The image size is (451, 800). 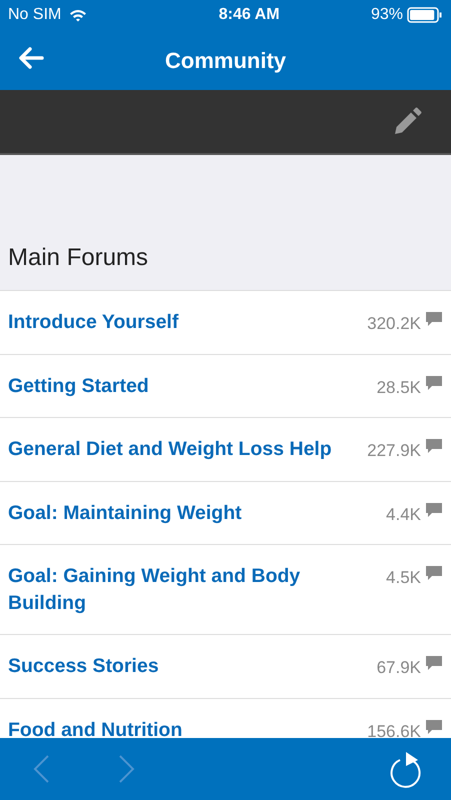 What do you see at coordinates (125, 513) in the screenshot?
I see `forum-link: Goal: Maintaining Weight` at bounding box center [125, 513].